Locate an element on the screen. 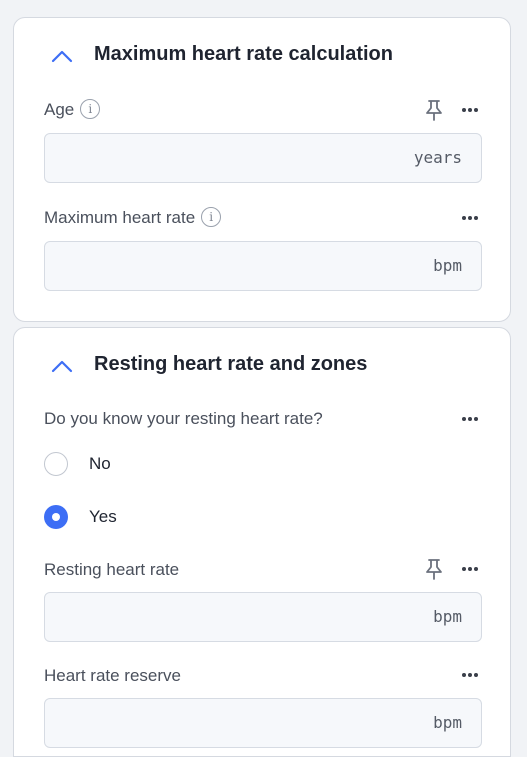 Image resolution: width=527 pixels, height=757 pixels. heart-rate-reserve-label: Heart rate reserve is located at coordinates (112, 675).